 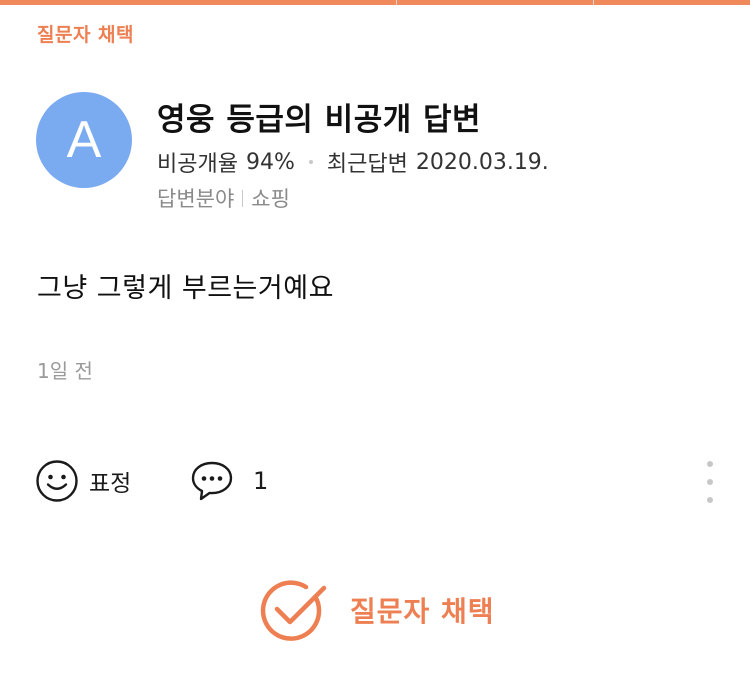 I want to click on choose-answer-label: 질문자 채택, so click(x=422, y=611).